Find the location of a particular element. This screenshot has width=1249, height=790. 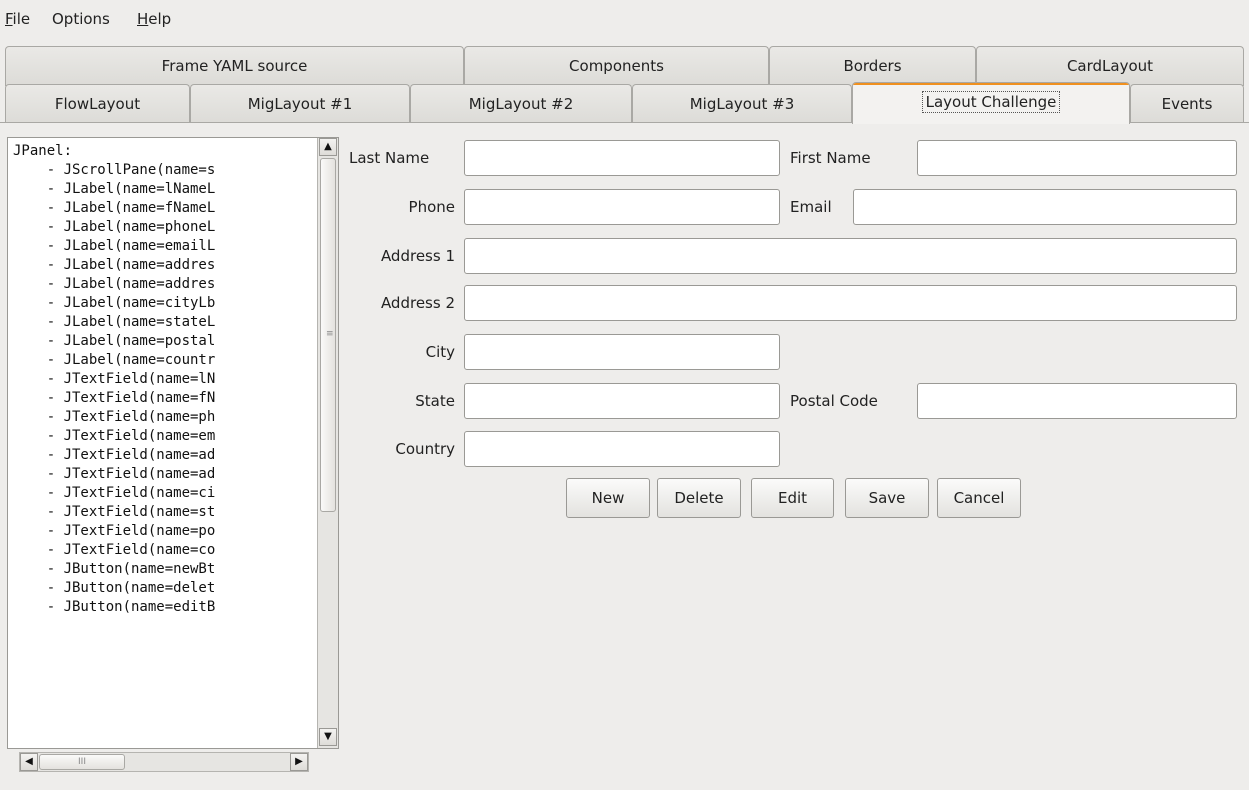

yaml-source-line: - JLabel(name=stateL is located at coordinates (114, 322).